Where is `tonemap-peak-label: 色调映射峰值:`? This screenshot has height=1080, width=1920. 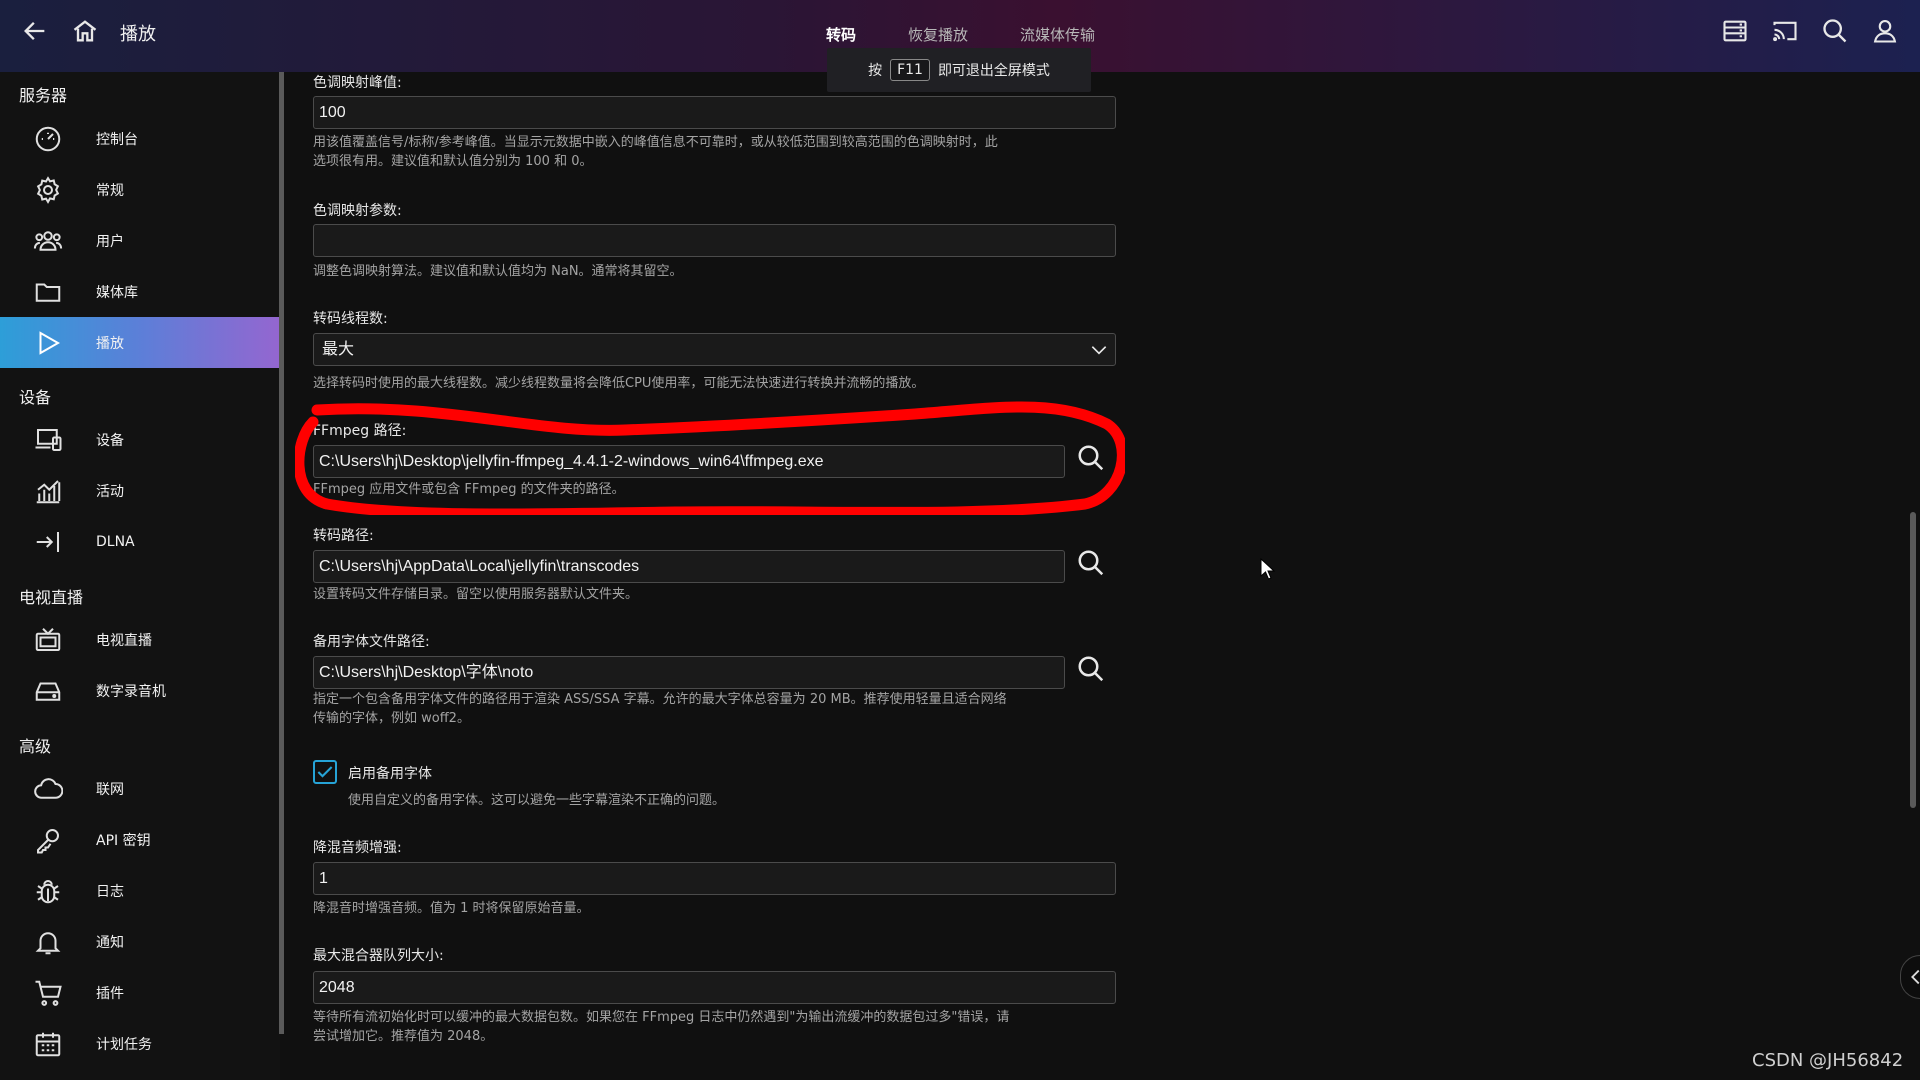 tonemap-peak-label: 色调映射峰值: is located at coordinates (357, 83).